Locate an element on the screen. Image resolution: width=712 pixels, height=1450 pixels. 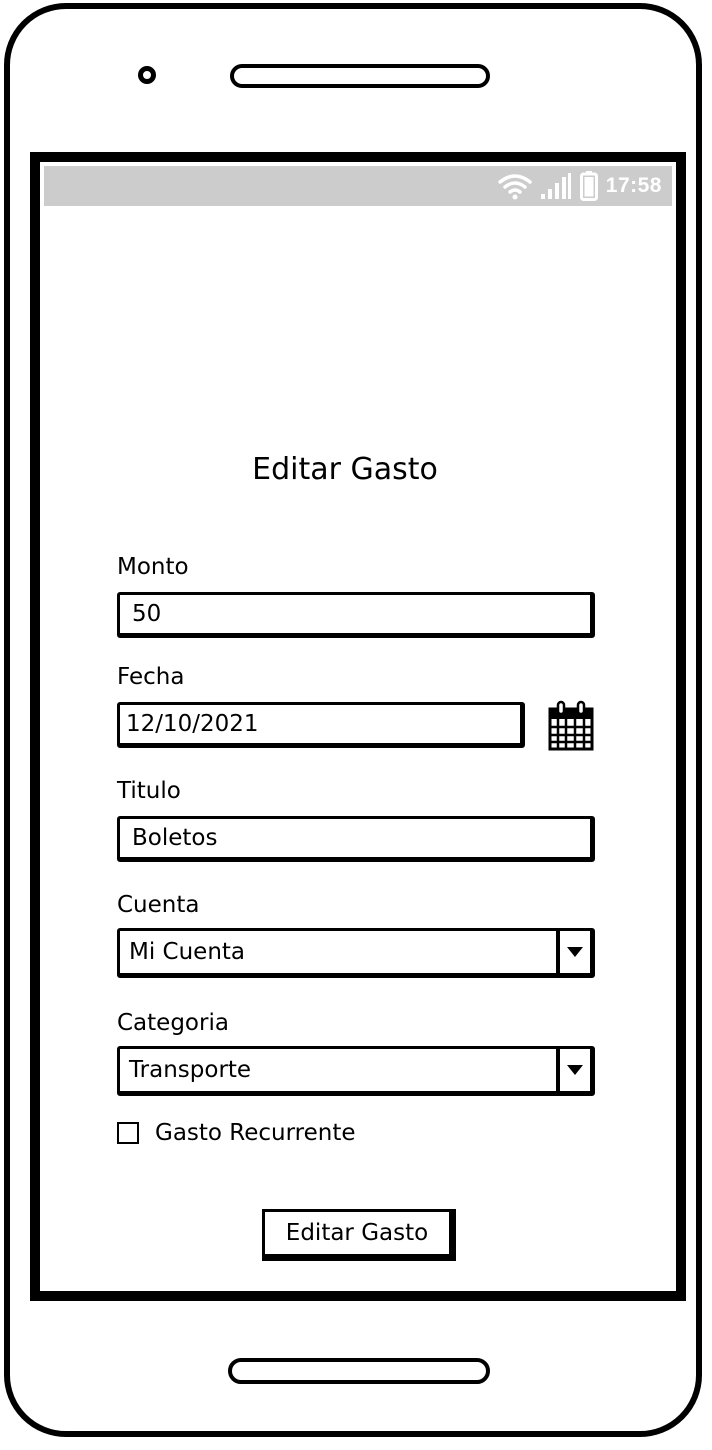
status-bar: 17:58 is located at coordinates (358, 186).